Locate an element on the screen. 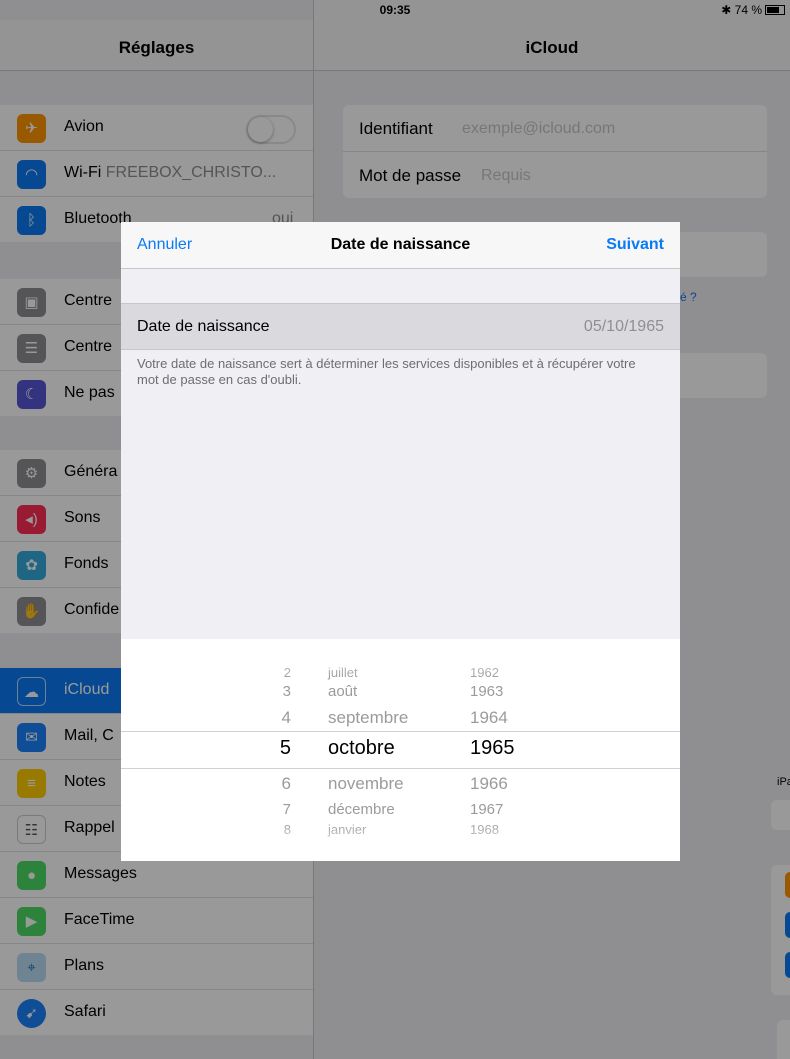 The height and width of the screenshot is (1059, 790). picker-month-selected: octobre is located at coordinates (361, 748).